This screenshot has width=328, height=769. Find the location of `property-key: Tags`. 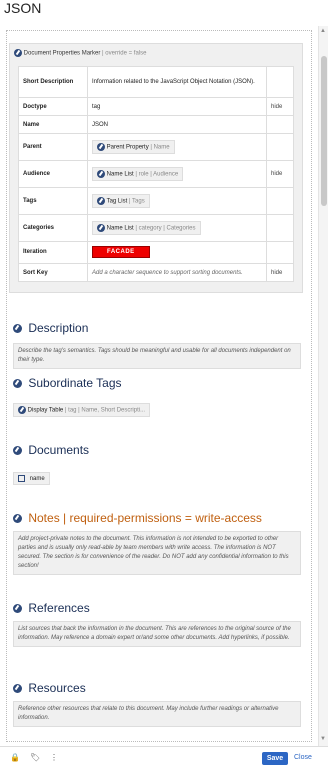

property-key: Tags is located at coordinates (53, 200).